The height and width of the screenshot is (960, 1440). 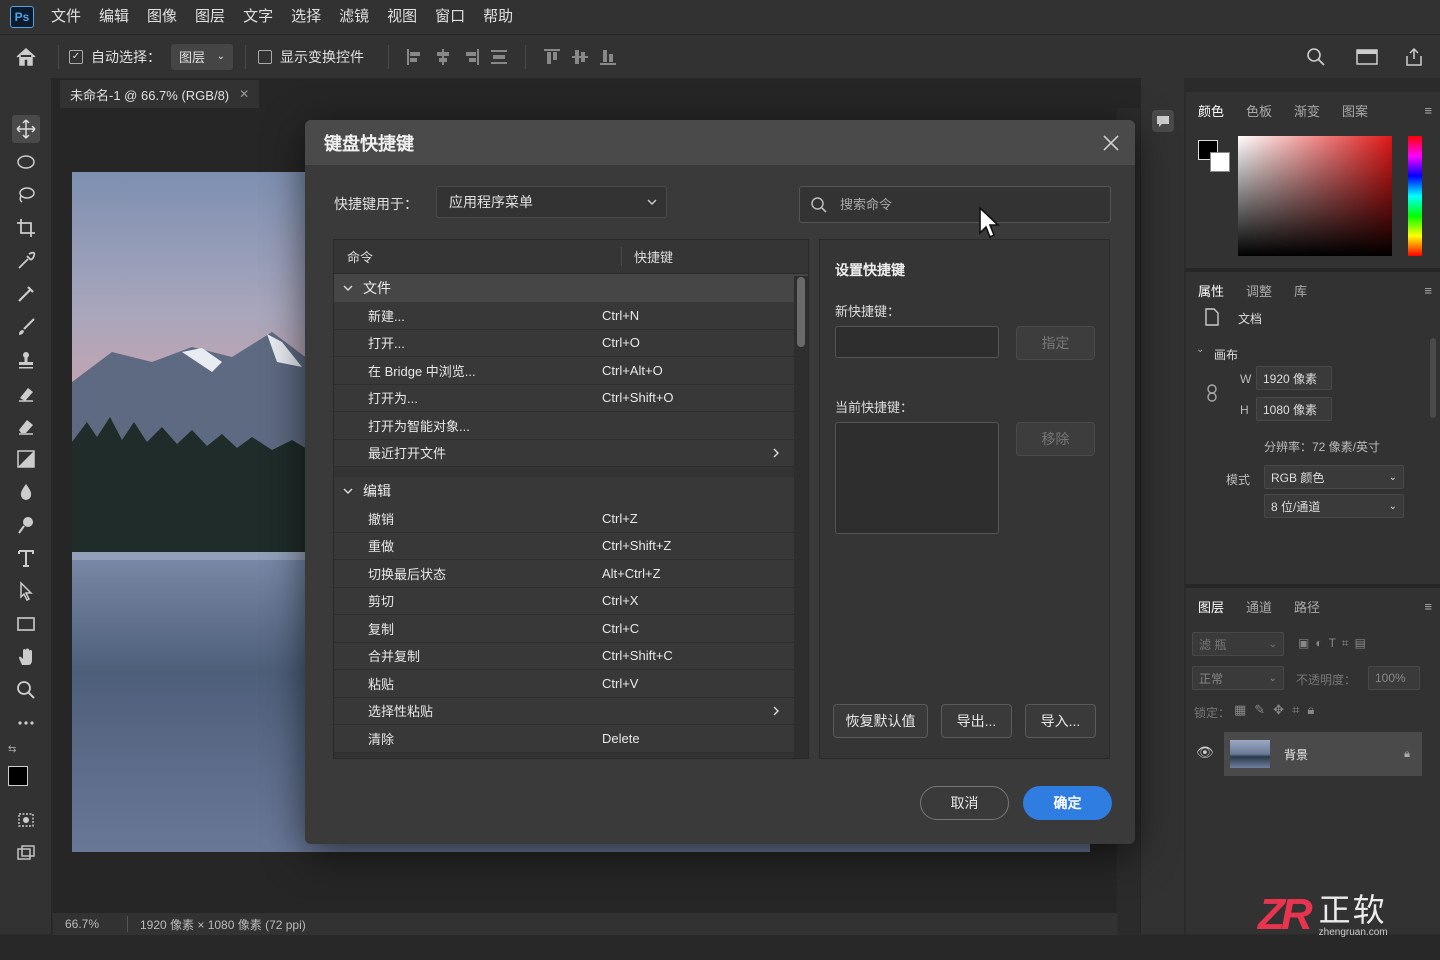 What do you see at coordinates (1307, 606) in the screenshot?
I see `tab-paths: 路径` at bounding box center [1307, 606].